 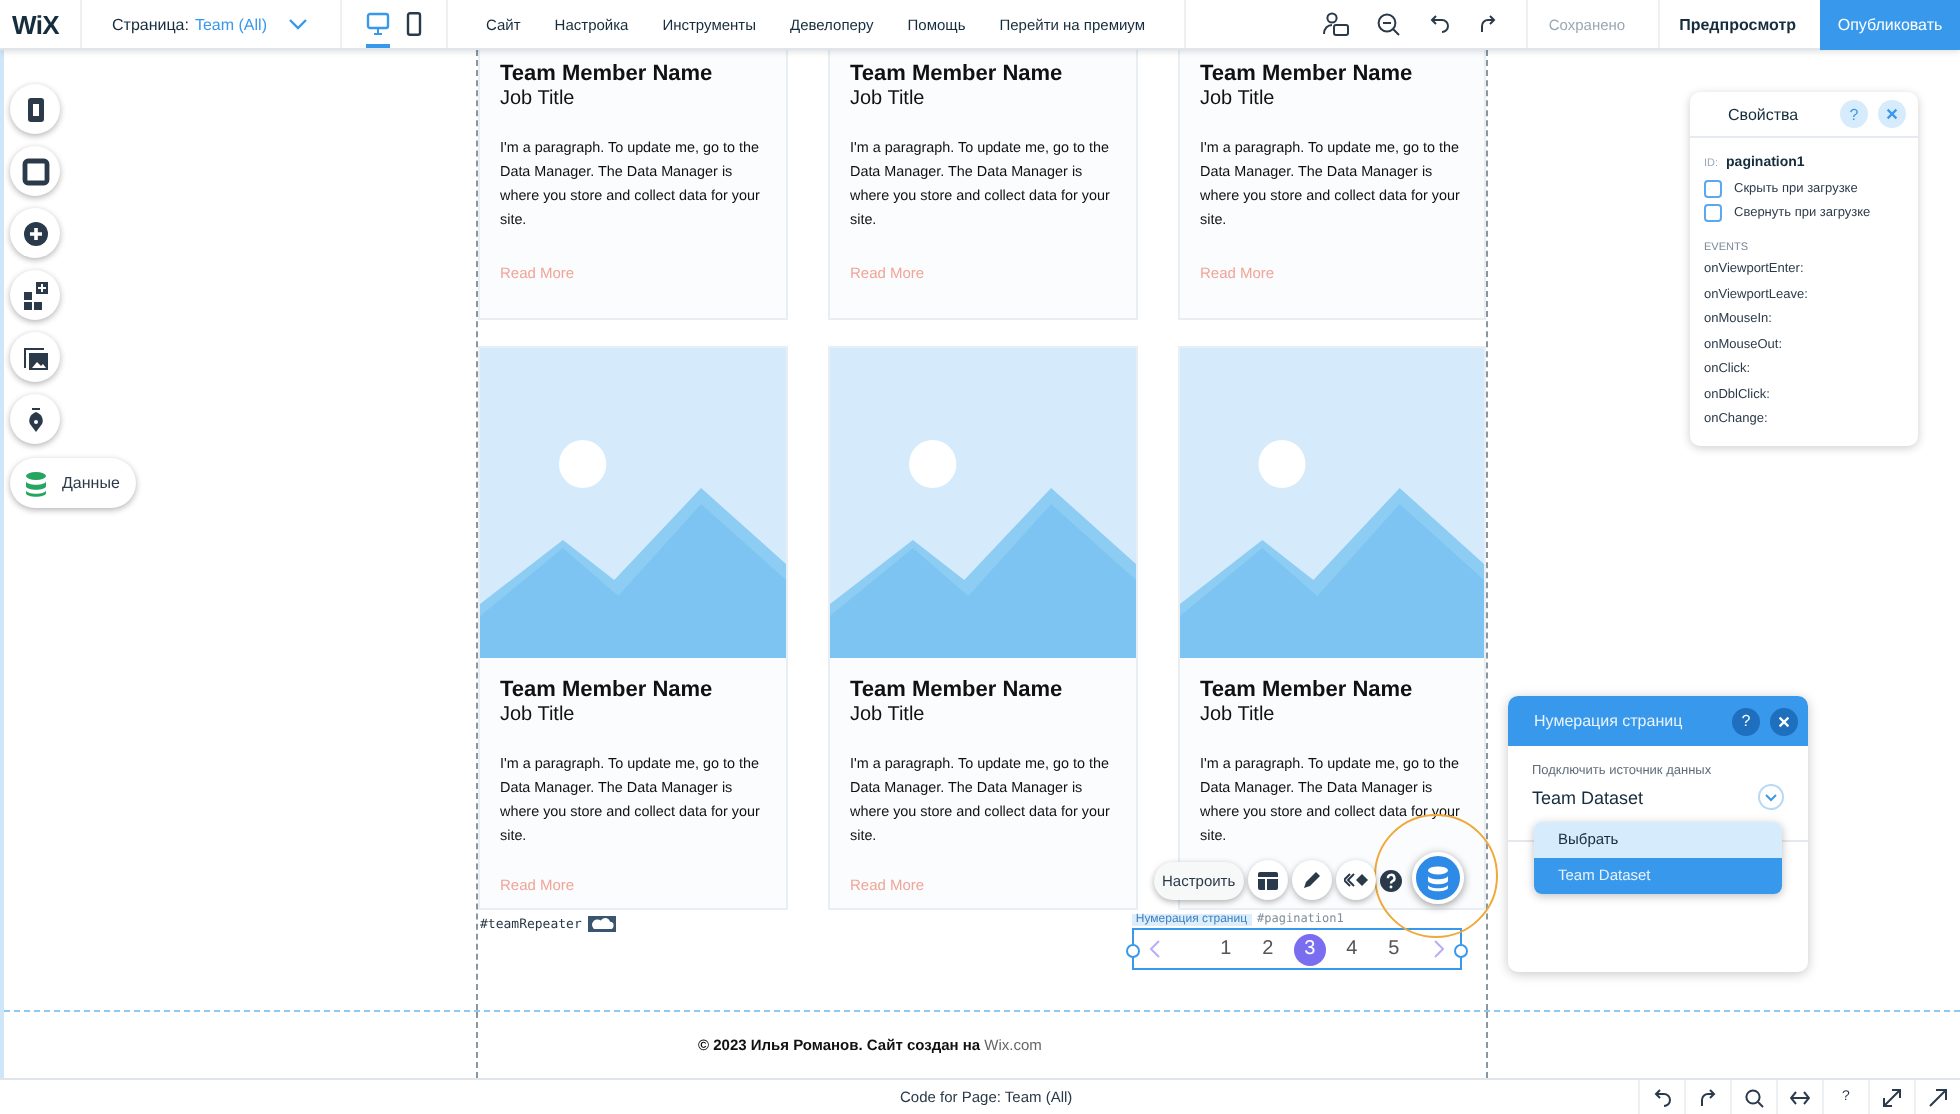 What do you see at coordinates (1892, 1097) in the screenshot?
I see `expand-icon` at bounding box center [1892, 1097].